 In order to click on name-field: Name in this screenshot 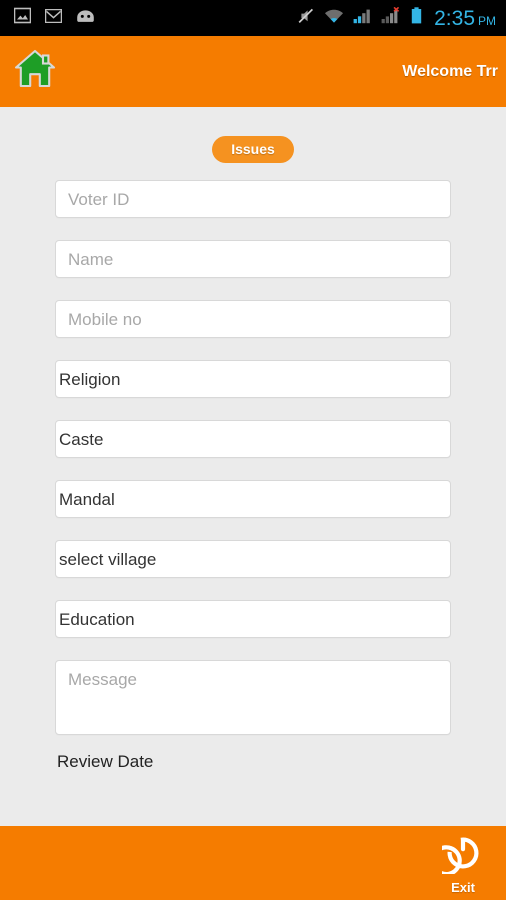, I will do `click(253, 259)`.